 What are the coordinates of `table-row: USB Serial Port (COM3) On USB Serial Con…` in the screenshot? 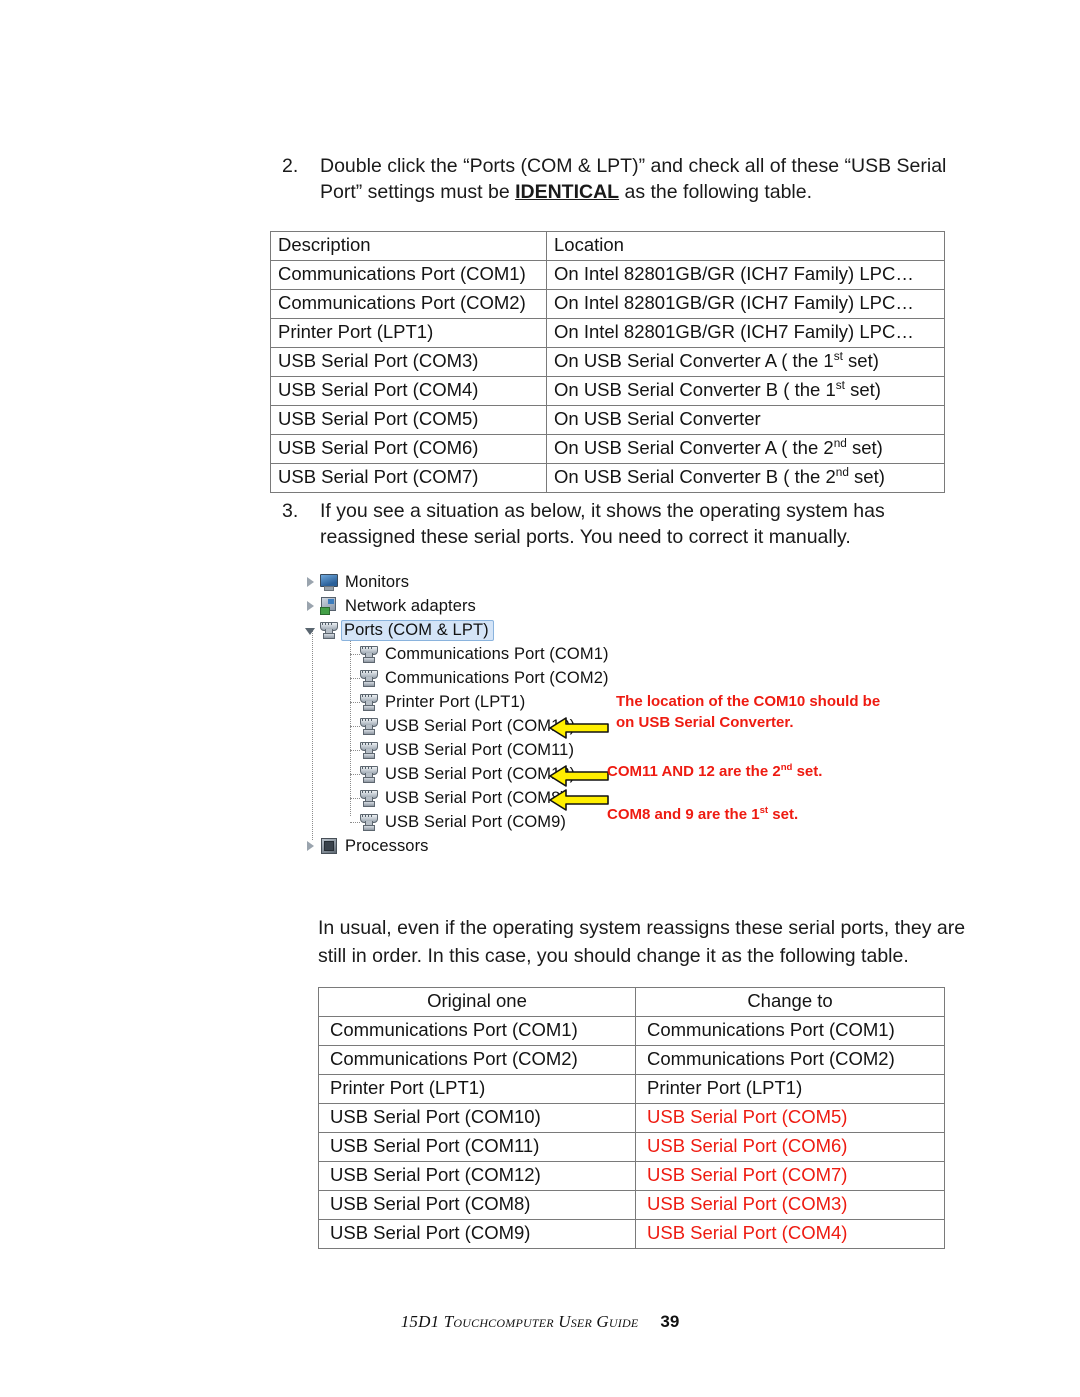 It's located at (607, 362).